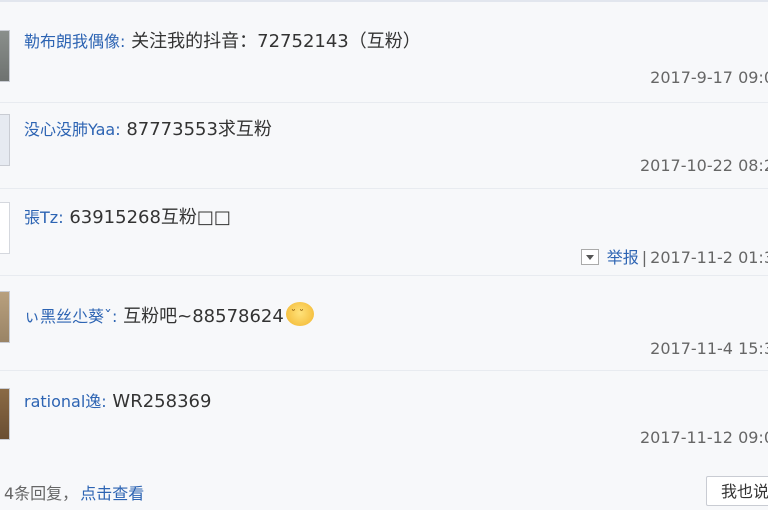 Image resolution: width=768 pixels, height=510 pixels. What do you see at coordinates (299, 314) in the screenshot?
I see `smile-emoji-icon` at bounding box center [299, 314].